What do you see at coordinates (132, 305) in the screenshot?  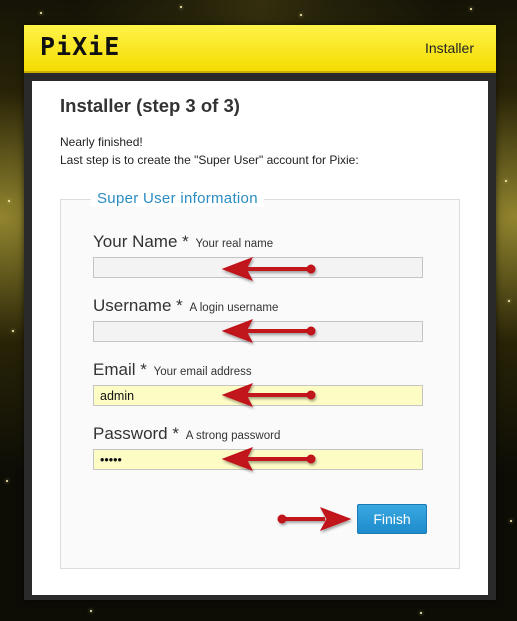 I see `username-label-text: Username` at bounding box center [132, 305].